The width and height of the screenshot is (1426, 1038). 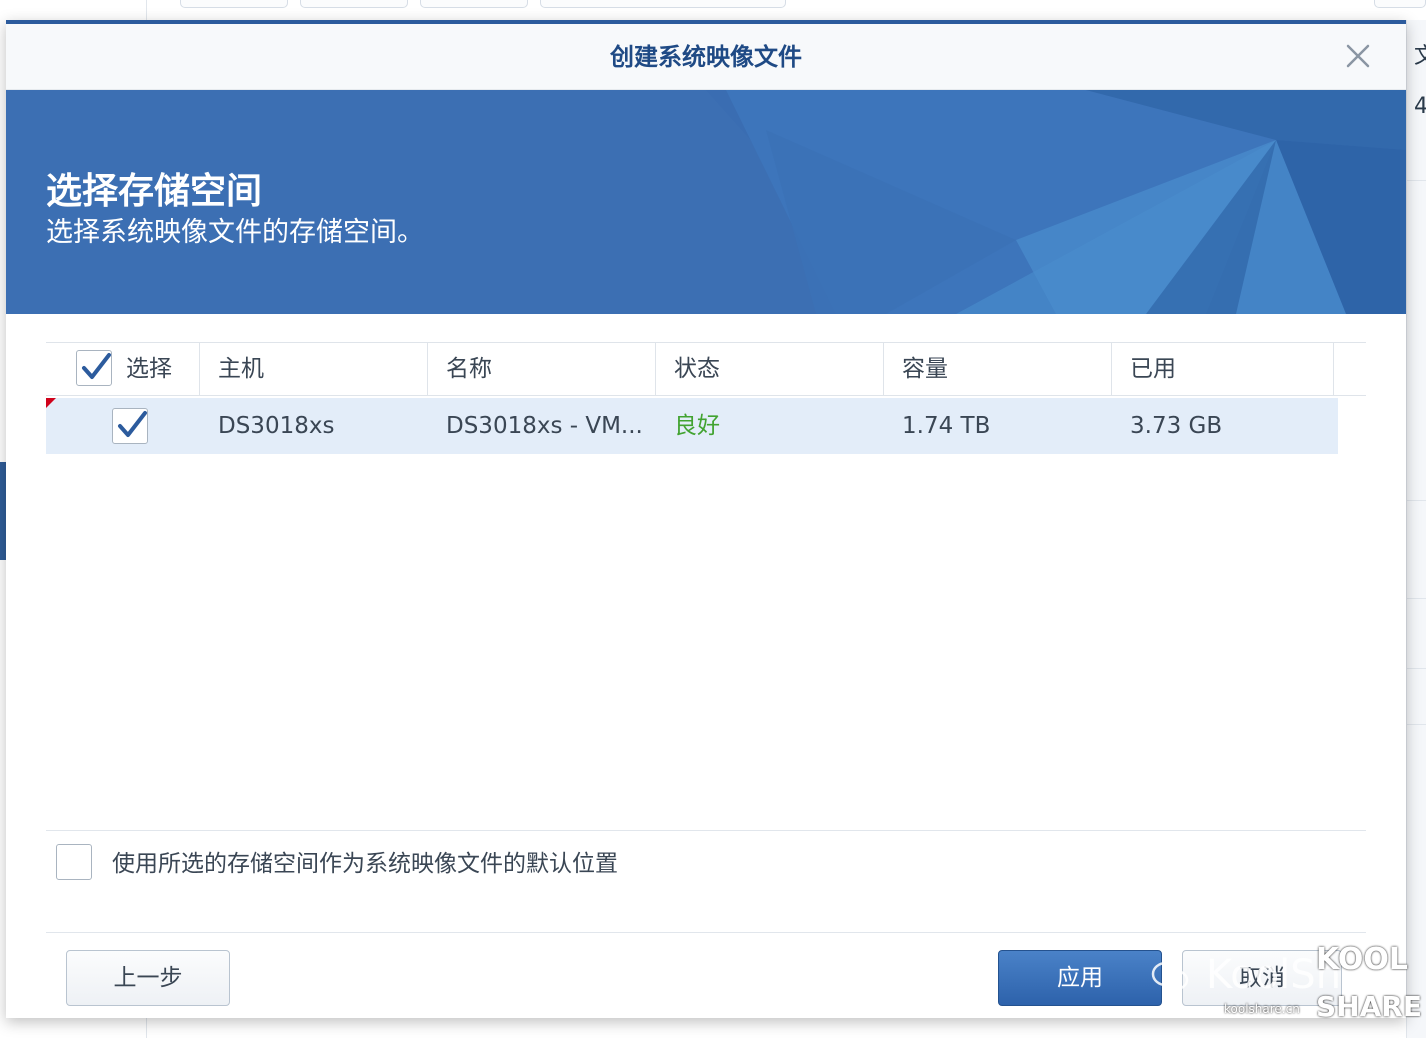 I want to click on dialog-title: 创建系统映像文件, so click(x=706, y=57).